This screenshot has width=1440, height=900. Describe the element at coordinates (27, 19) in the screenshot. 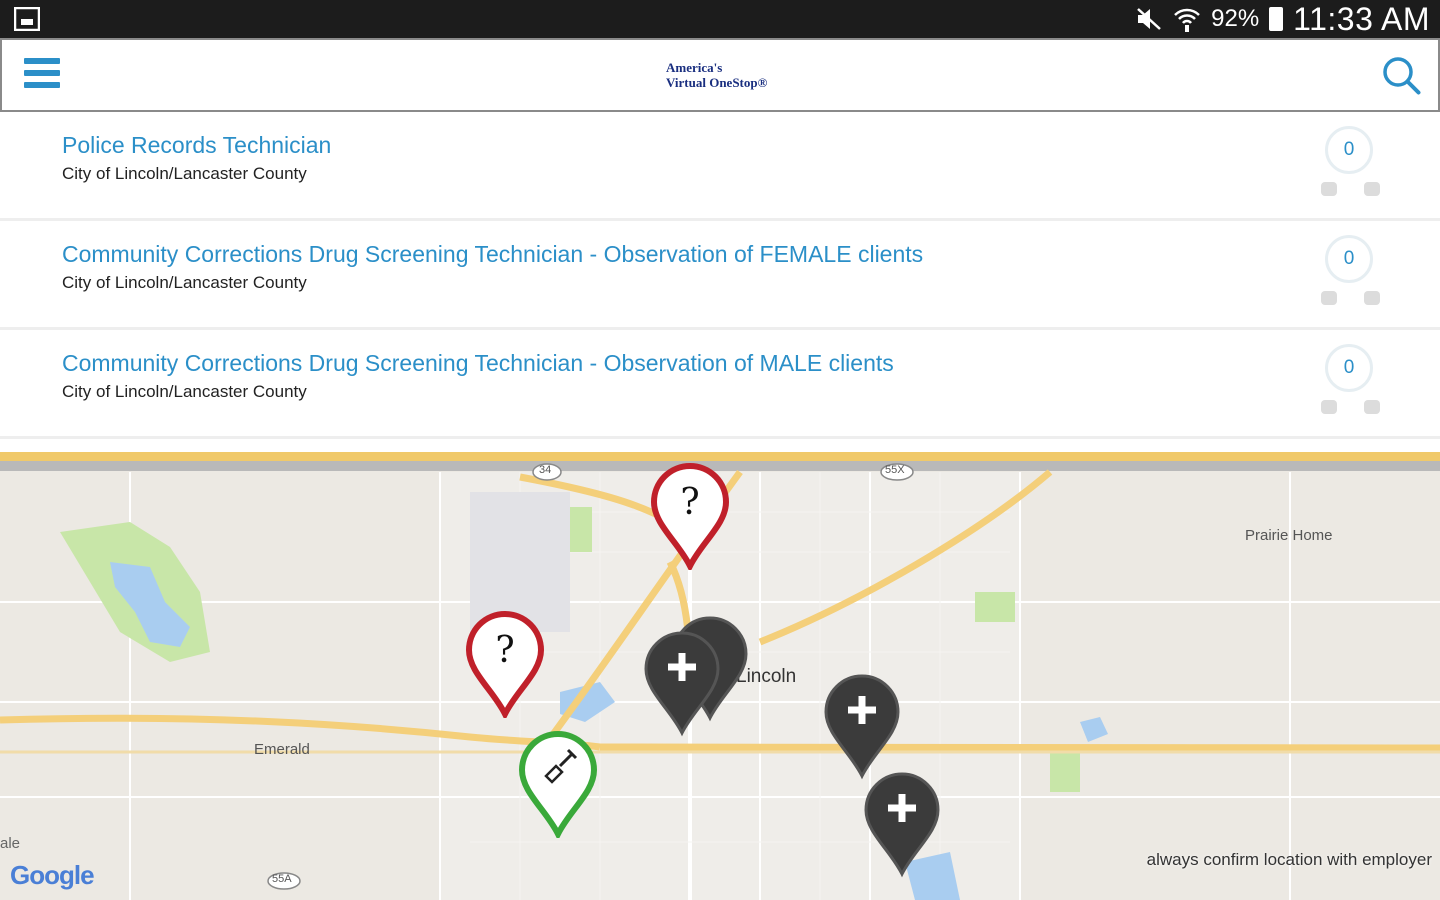

I see `screenshot-icon` at that location.